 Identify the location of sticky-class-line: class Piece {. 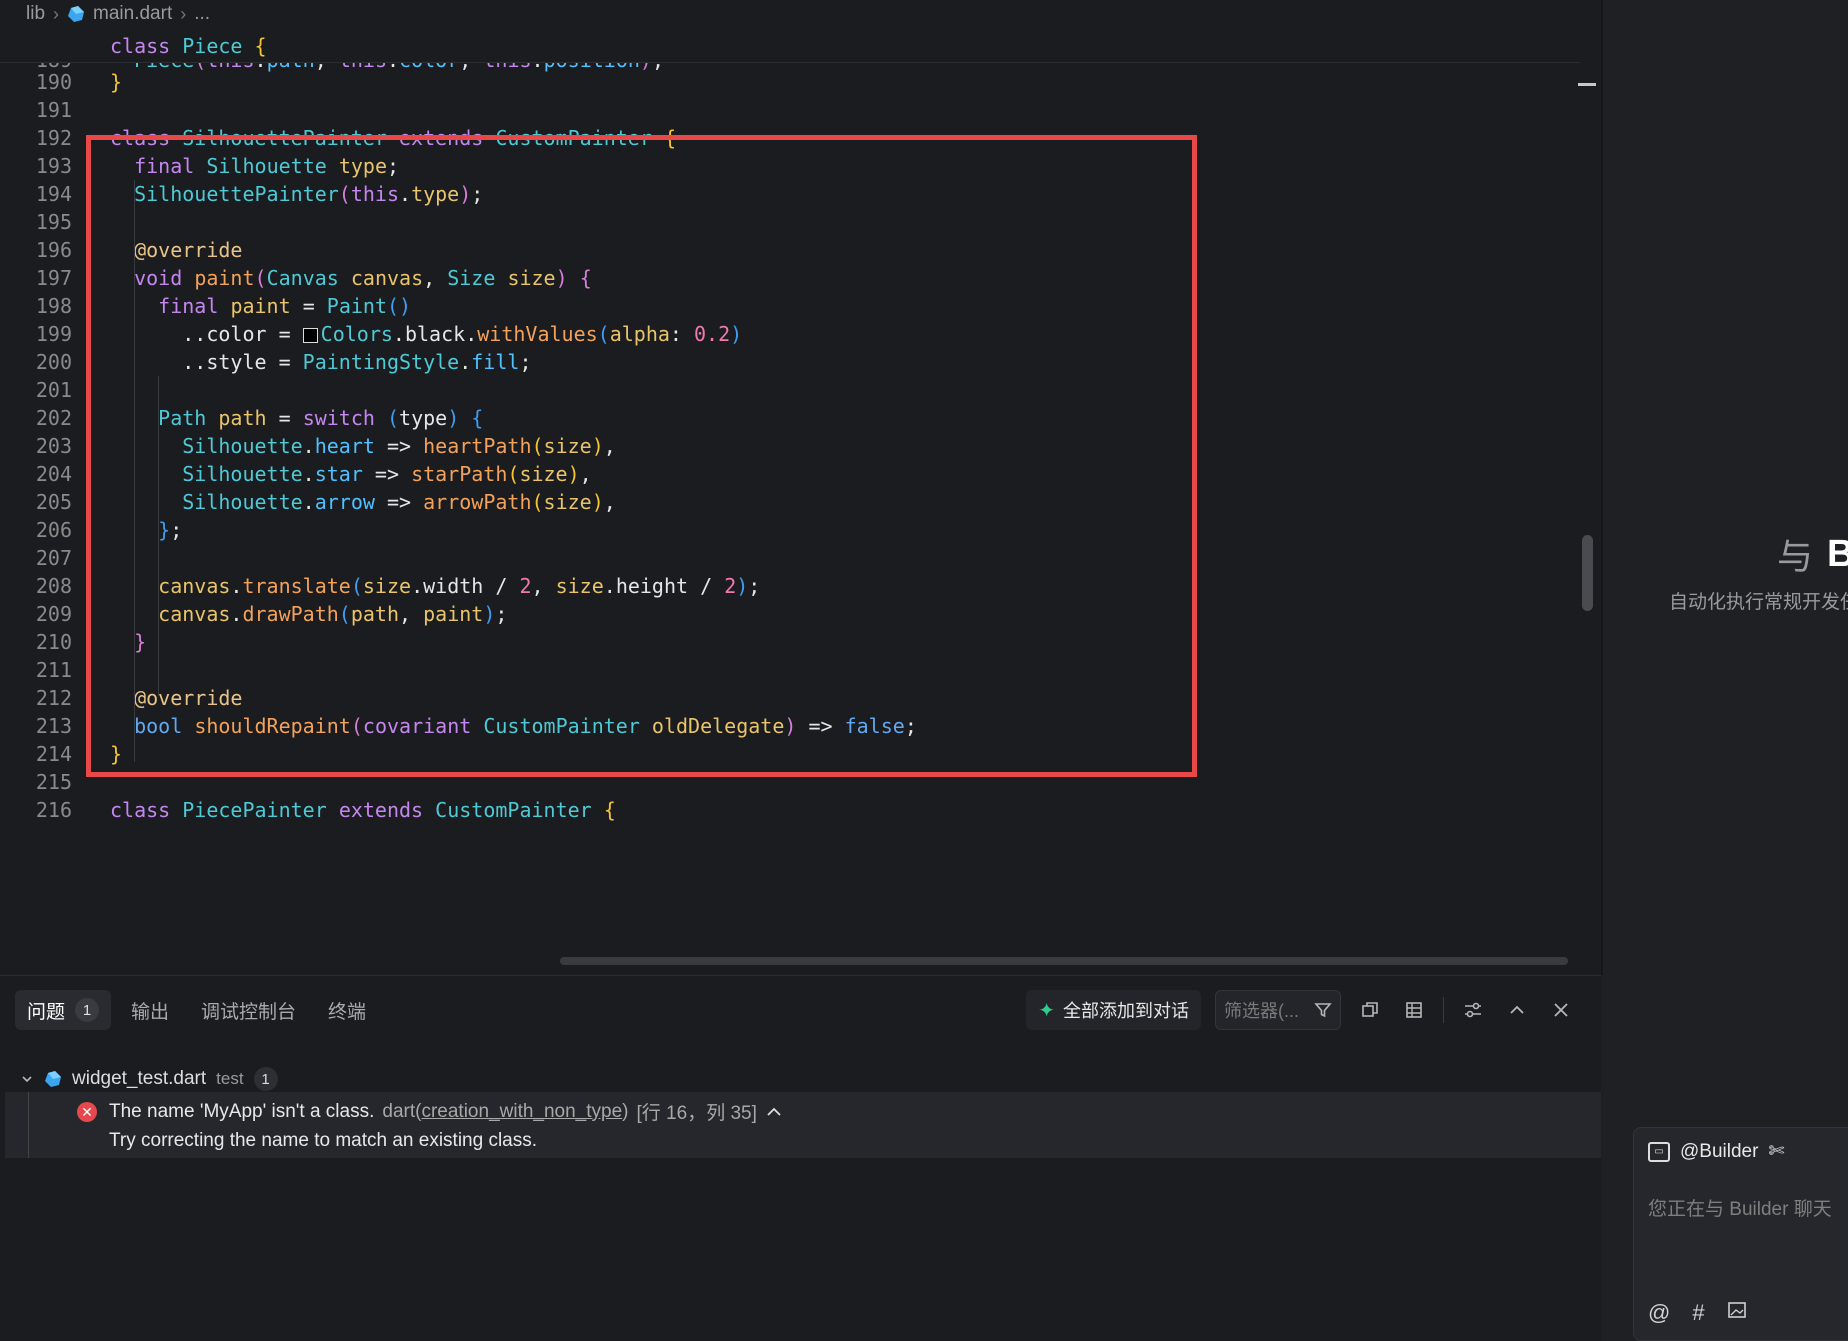
(188, 46).